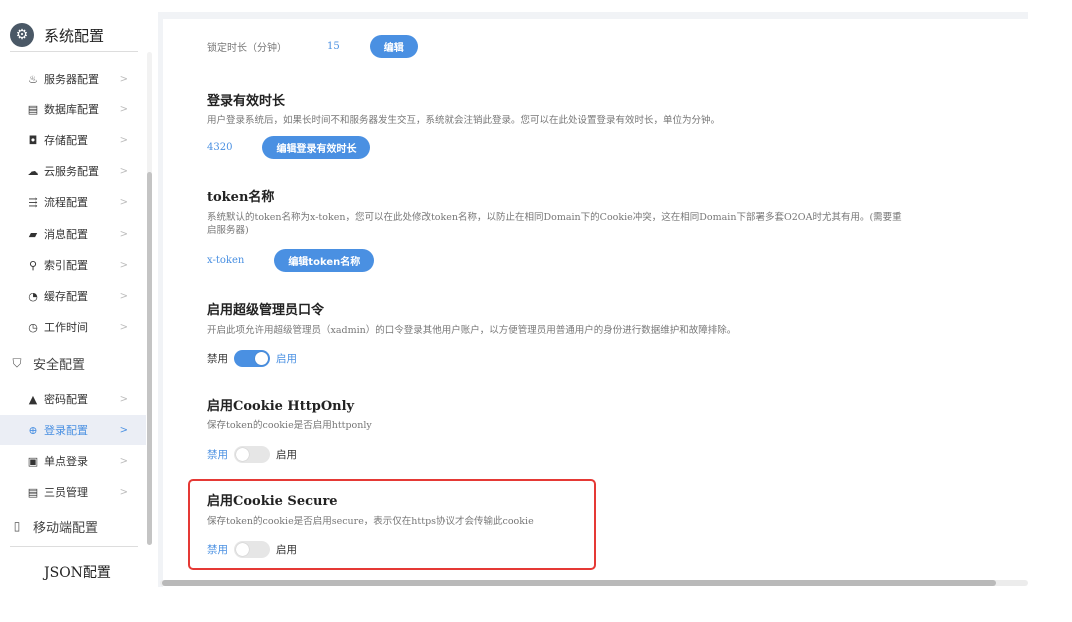  Describe the element at coordinates (74, 35) in the screenshot. I see `sidebar-title: 系统配置` at that location.